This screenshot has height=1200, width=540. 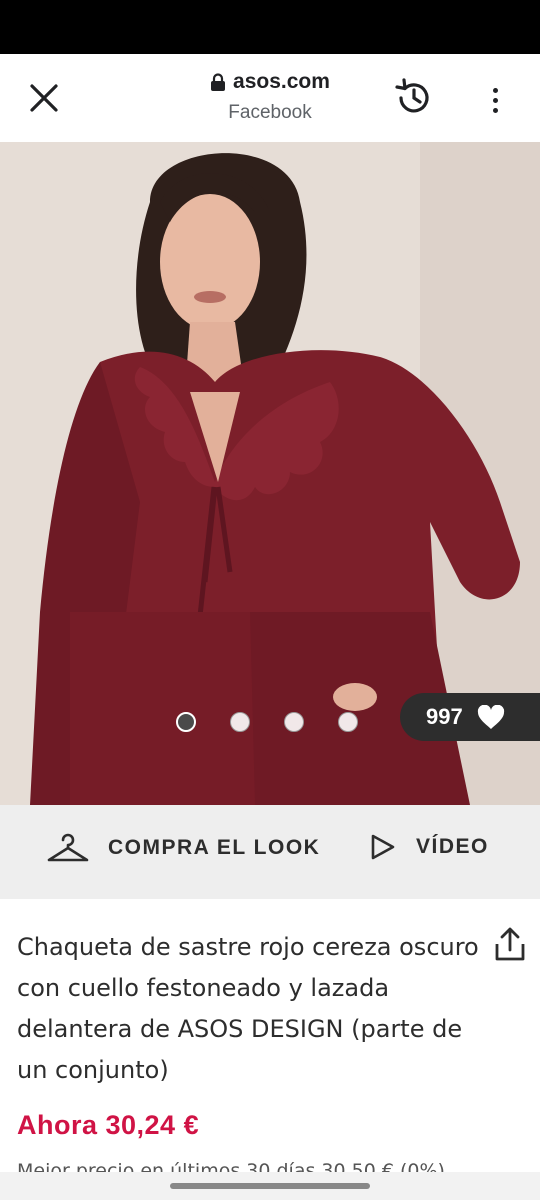 I want to click on shop-the-look-button: COMPRA EL LOOK, so click(x=183, y=848).